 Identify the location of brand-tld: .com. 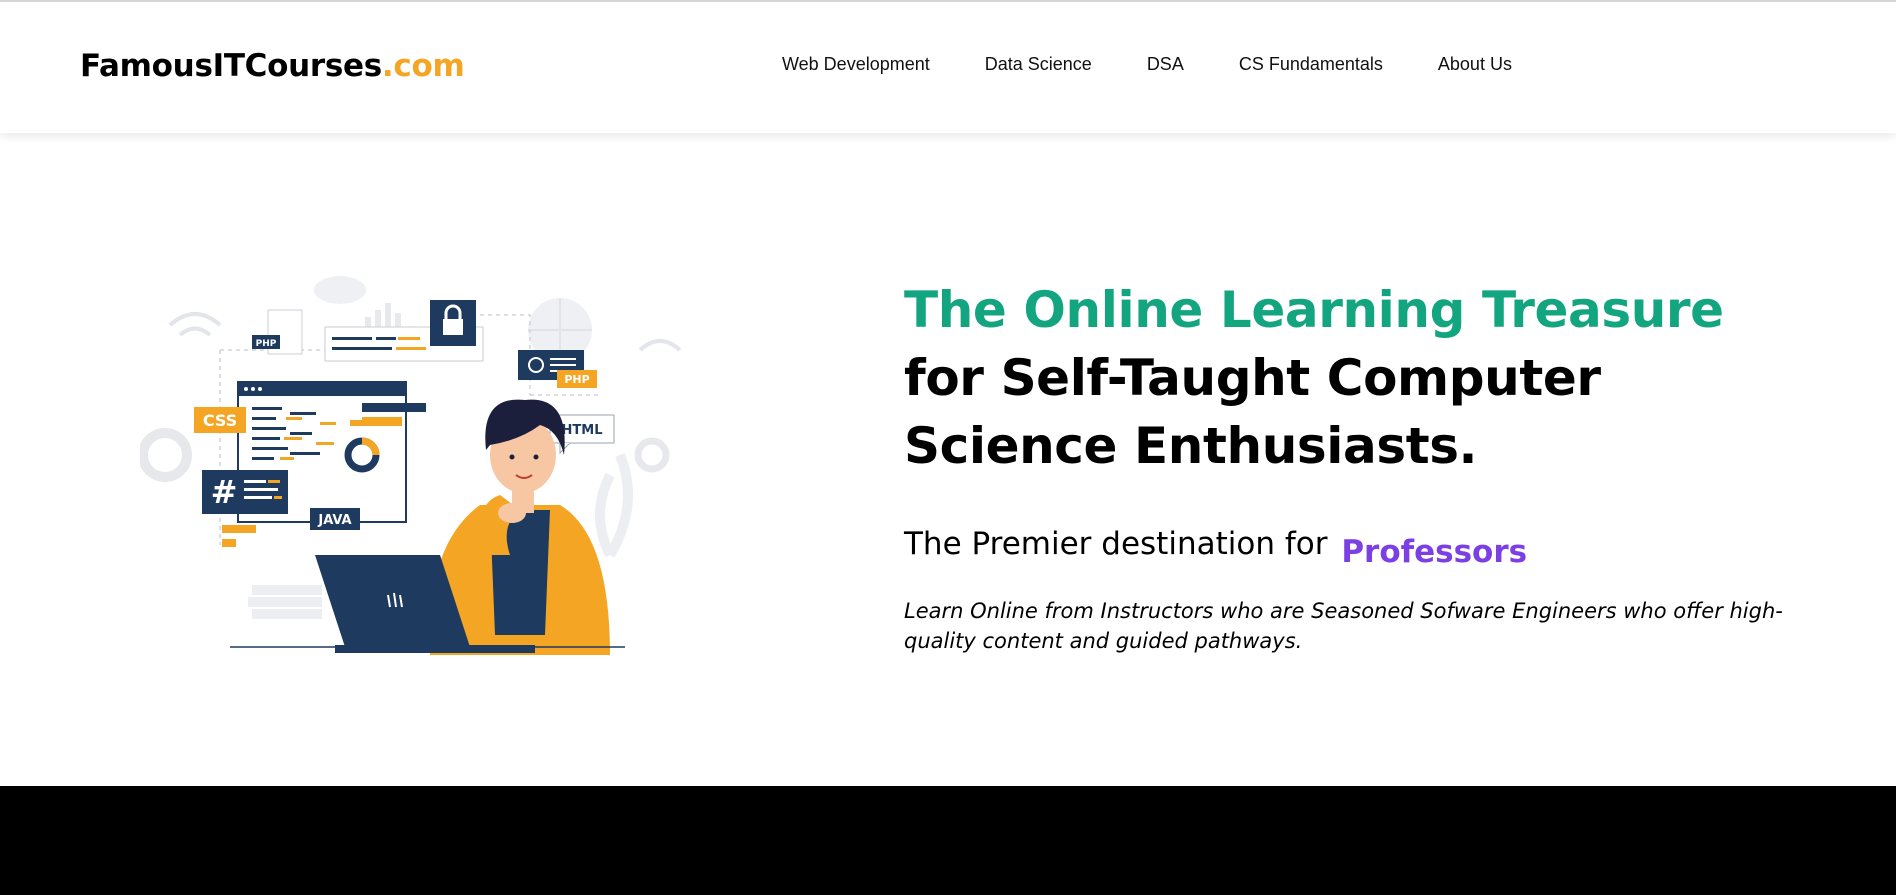
(423, 66).